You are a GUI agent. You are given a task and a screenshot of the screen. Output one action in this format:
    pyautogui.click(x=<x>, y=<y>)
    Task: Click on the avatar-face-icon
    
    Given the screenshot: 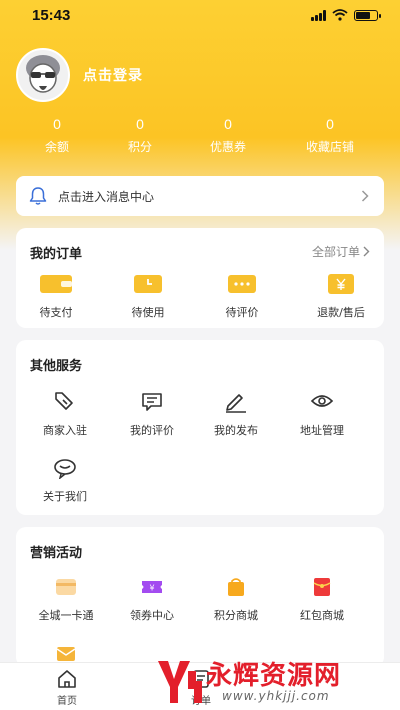 What is the action you would take?
    pyautogui.click(x=43, y=74)
    